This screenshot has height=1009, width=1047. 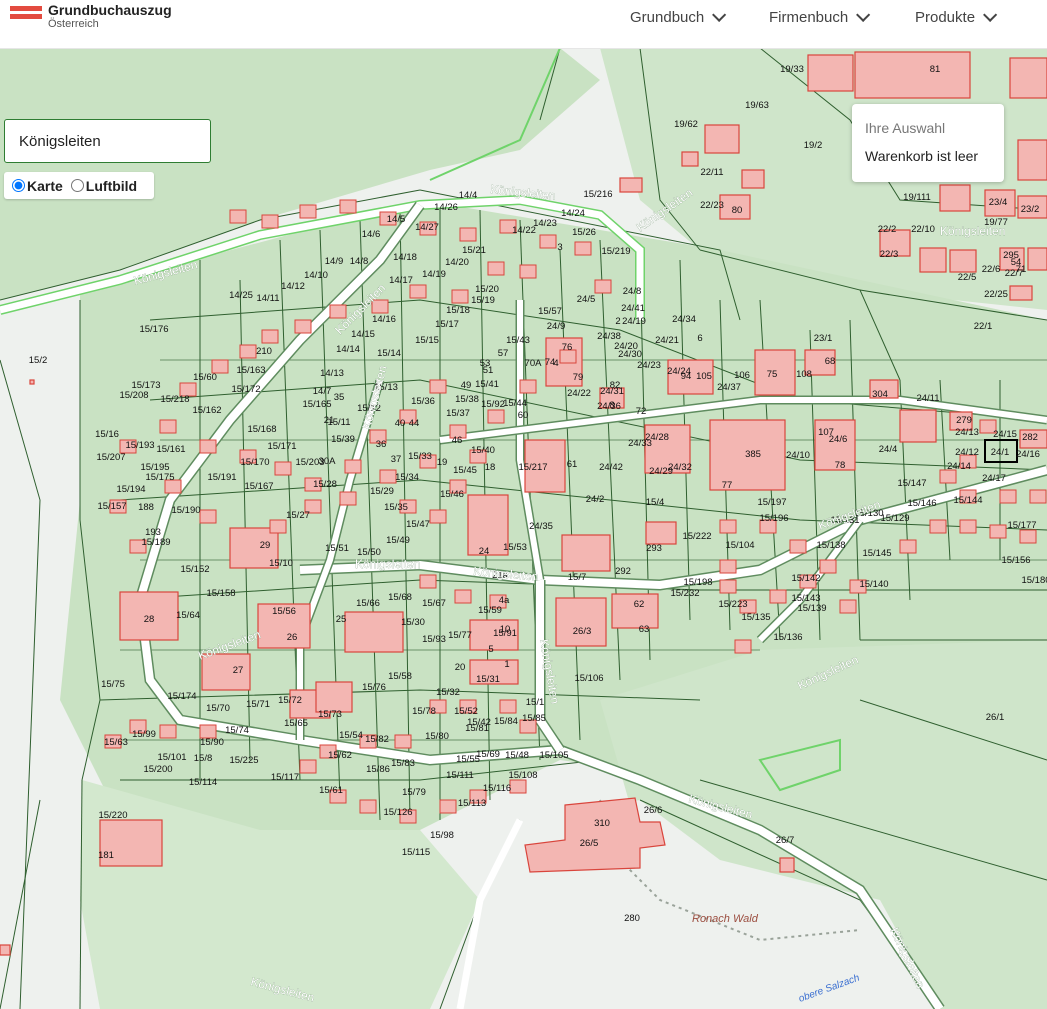 What do you see at coordinates (686, 376) in the screenshot?
I see `parcel-label: 94` at bounding box center [686, 376].